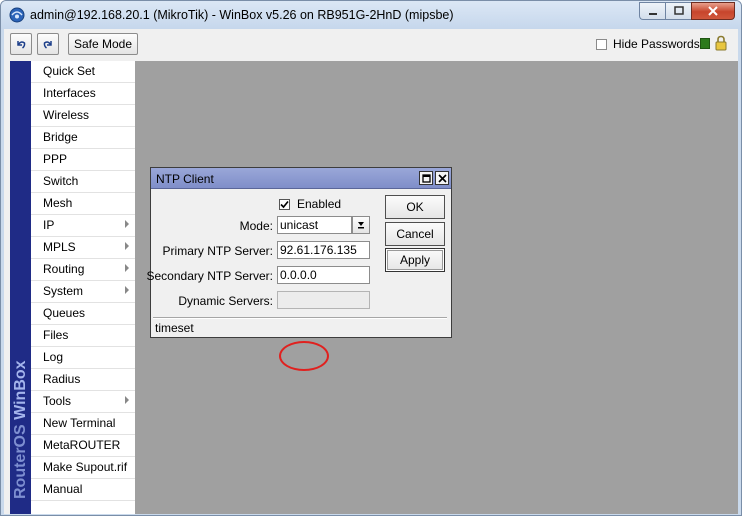 The height and width of the screenshot is (516, 742). What do you see at coordinates (83, 380) in the screenshot?
I see `sidebar-item-radius: Radius` at bounding box center [83, 380].